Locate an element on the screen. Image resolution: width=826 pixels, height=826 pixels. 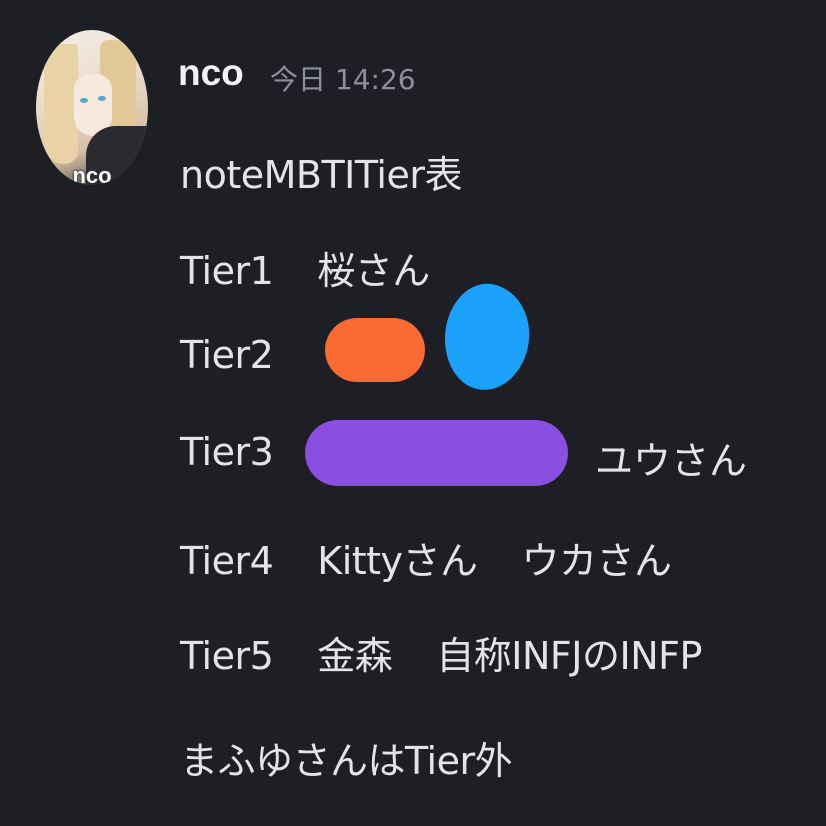
tier4-member-2: ウカさん is located at coordinates (597, 561).